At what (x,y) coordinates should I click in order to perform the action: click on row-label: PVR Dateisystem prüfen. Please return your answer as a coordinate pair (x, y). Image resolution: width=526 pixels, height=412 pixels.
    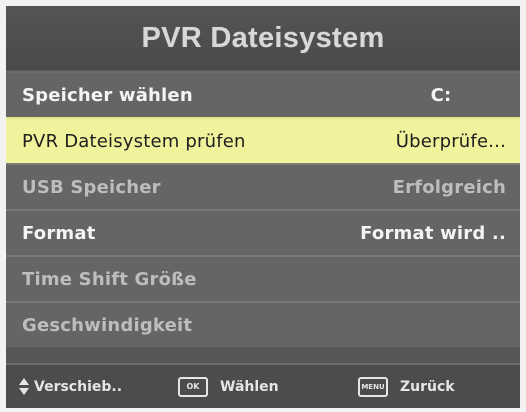
    Looking at the image, I should click on (134, 141).